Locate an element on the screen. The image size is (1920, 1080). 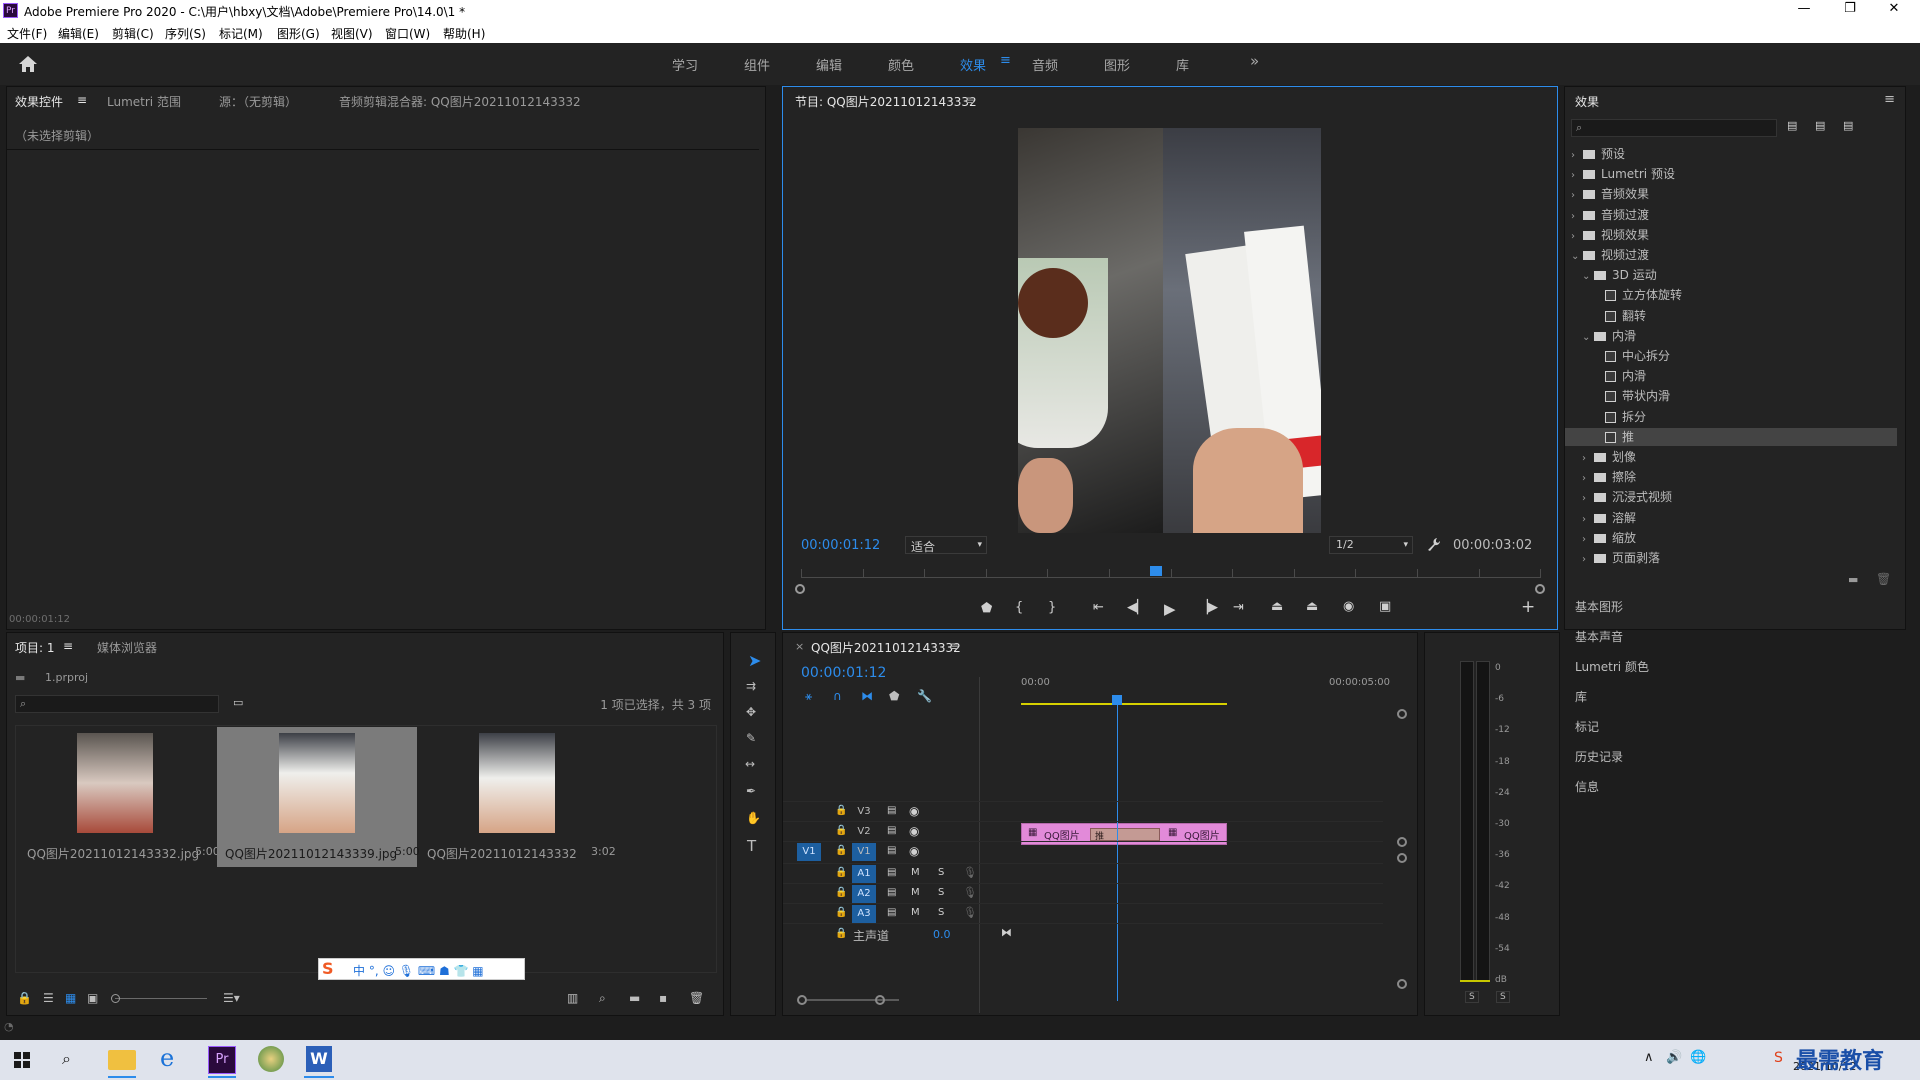
timeline-scroll-bar is located at coordinates (853, 1000).